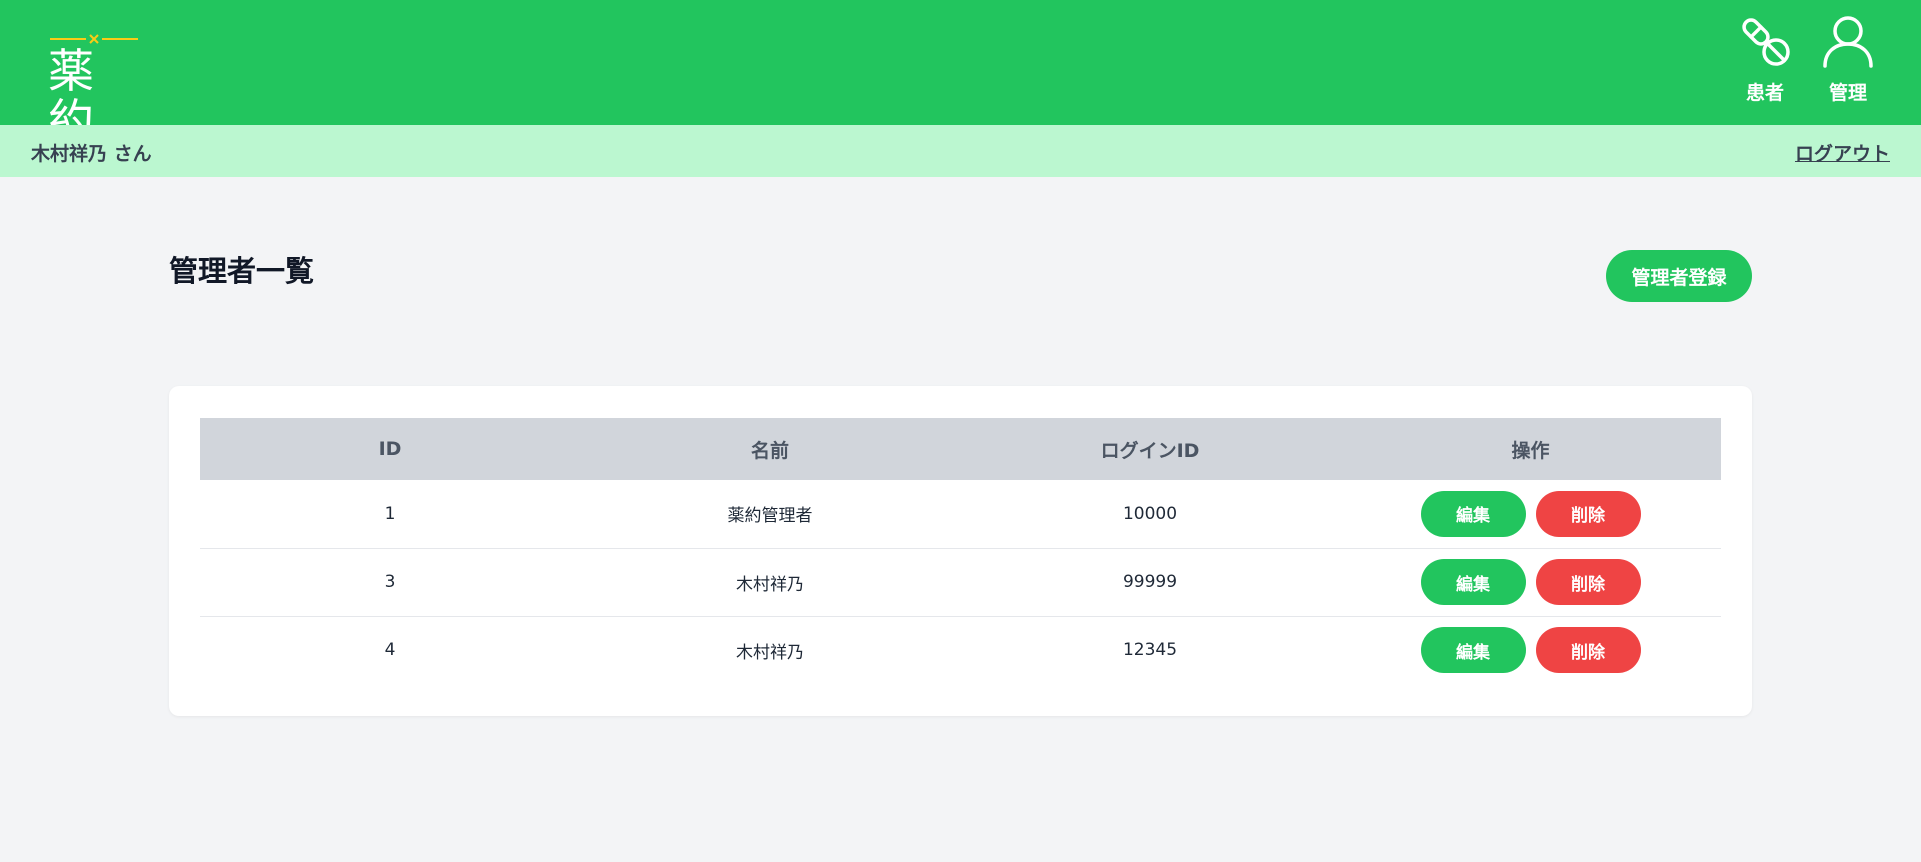 The width and height of the screenshot is (1921, 862). Describe the element at coordinates (390, 582) in the screenshot. I see `cell-id: 3` at that location.